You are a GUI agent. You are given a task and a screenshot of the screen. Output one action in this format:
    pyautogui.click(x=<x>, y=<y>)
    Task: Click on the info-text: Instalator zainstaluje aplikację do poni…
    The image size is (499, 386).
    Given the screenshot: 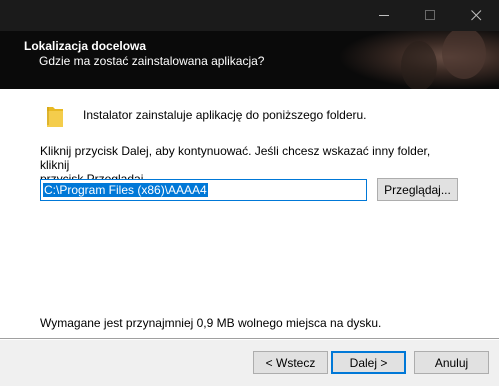 What is the action you would take?
    pyautogui.click(x=225, y=115)
    